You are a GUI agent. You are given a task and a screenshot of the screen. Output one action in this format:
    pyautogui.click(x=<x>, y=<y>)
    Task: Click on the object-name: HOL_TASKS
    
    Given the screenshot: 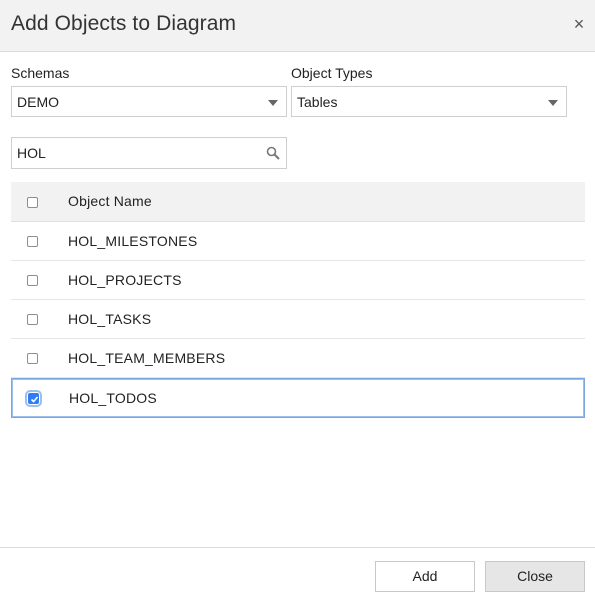 What is the action you would take?
    pyautogui.click(x=110, y=319)
    